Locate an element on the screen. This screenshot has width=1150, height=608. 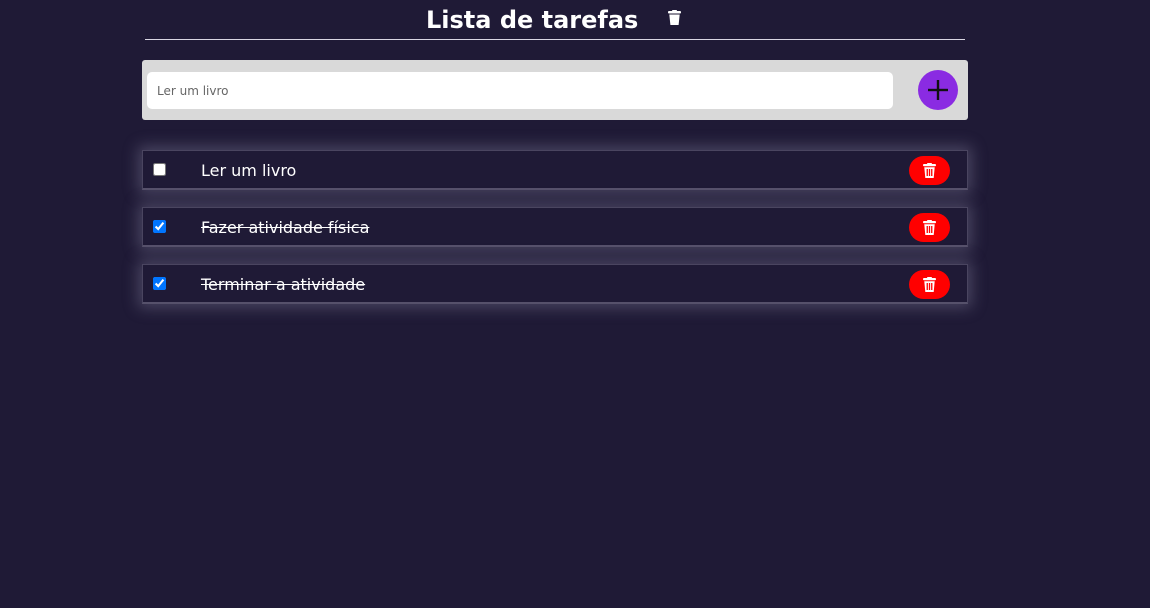
task-label: Ler um livro is located at coordinates (249, 170).